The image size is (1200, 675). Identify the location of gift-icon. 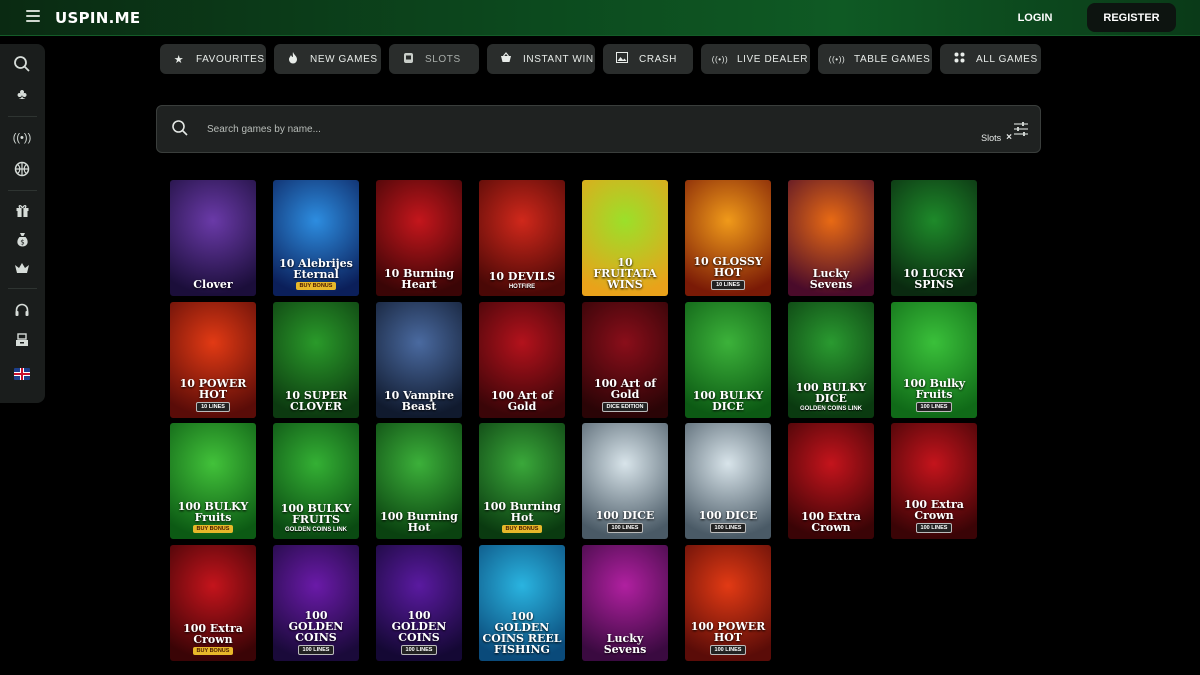
(22, 210).